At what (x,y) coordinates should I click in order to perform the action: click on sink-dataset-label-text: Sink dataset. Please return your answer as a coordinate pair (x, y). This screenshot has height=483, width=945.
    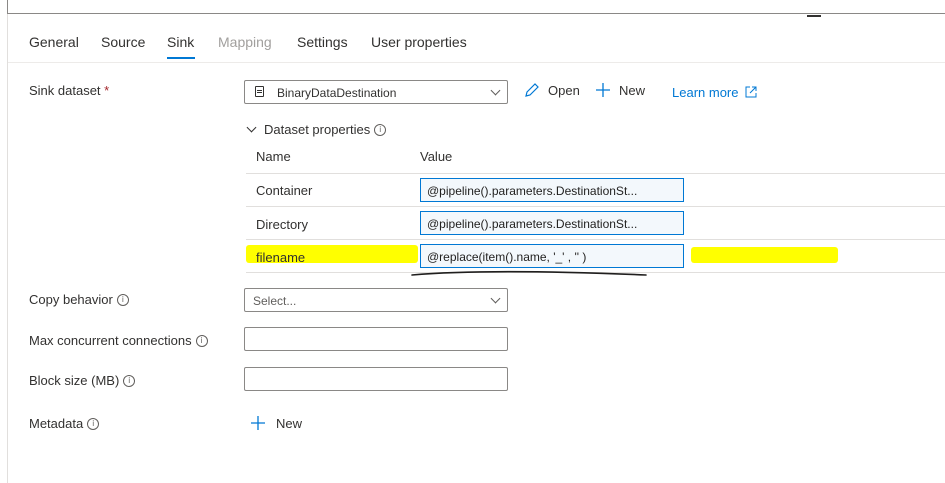
    Looking at the image, I should click on (65, 90).